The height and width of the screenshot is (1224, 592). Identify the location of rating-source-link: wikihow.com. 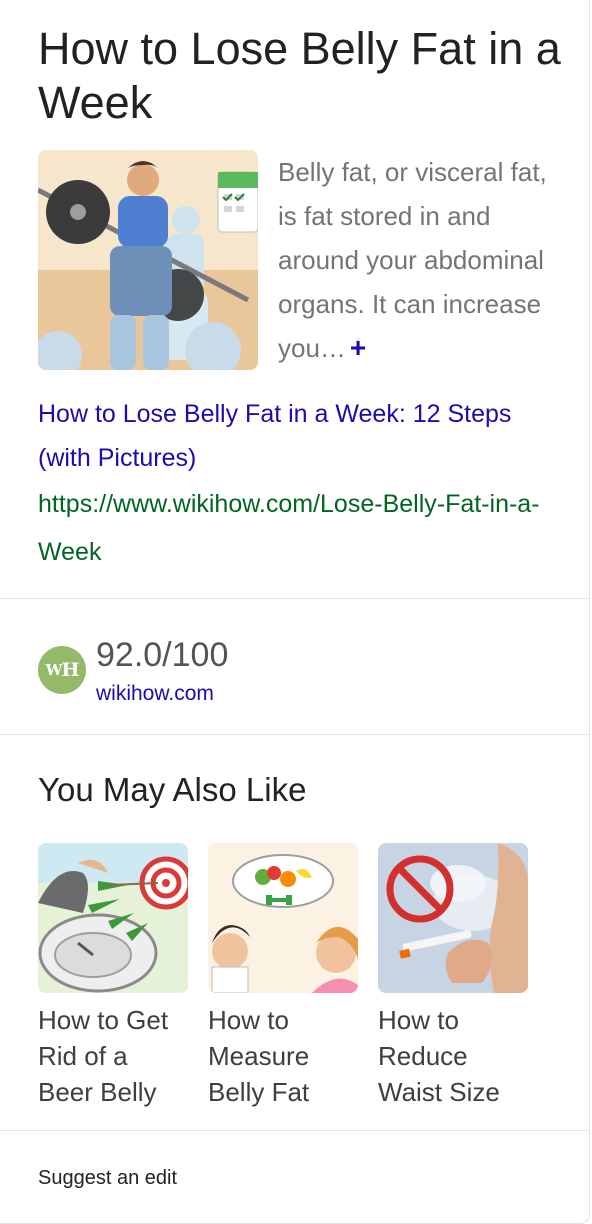
(155, 694).